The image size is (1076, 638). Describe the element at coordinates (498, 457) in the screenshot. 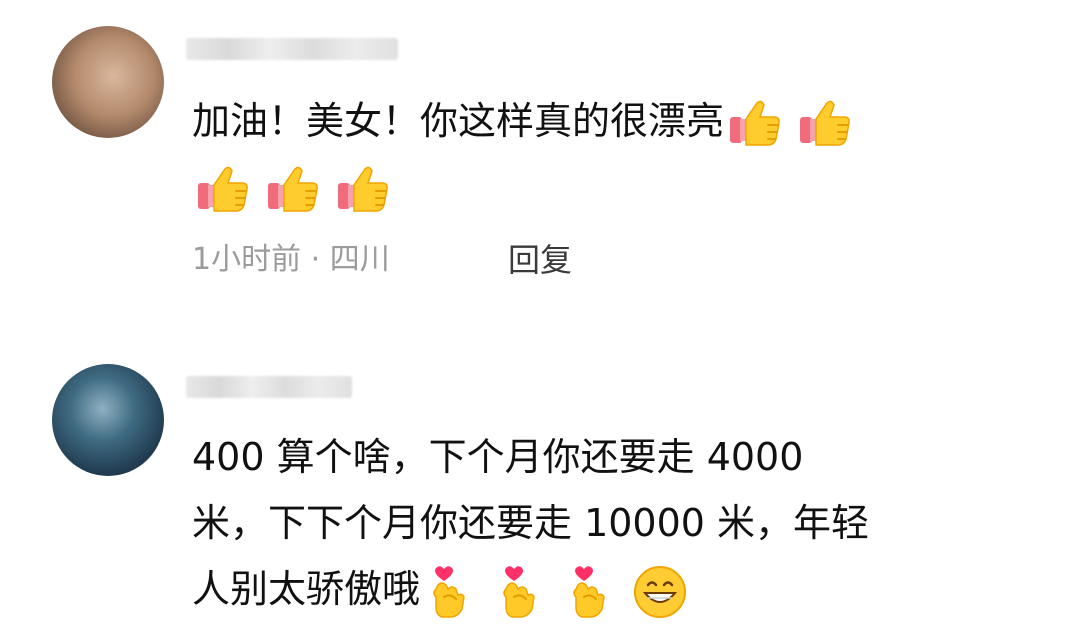

I see `comment-text-line: 400 算个啥，下个月你还要走 4000` at that location.